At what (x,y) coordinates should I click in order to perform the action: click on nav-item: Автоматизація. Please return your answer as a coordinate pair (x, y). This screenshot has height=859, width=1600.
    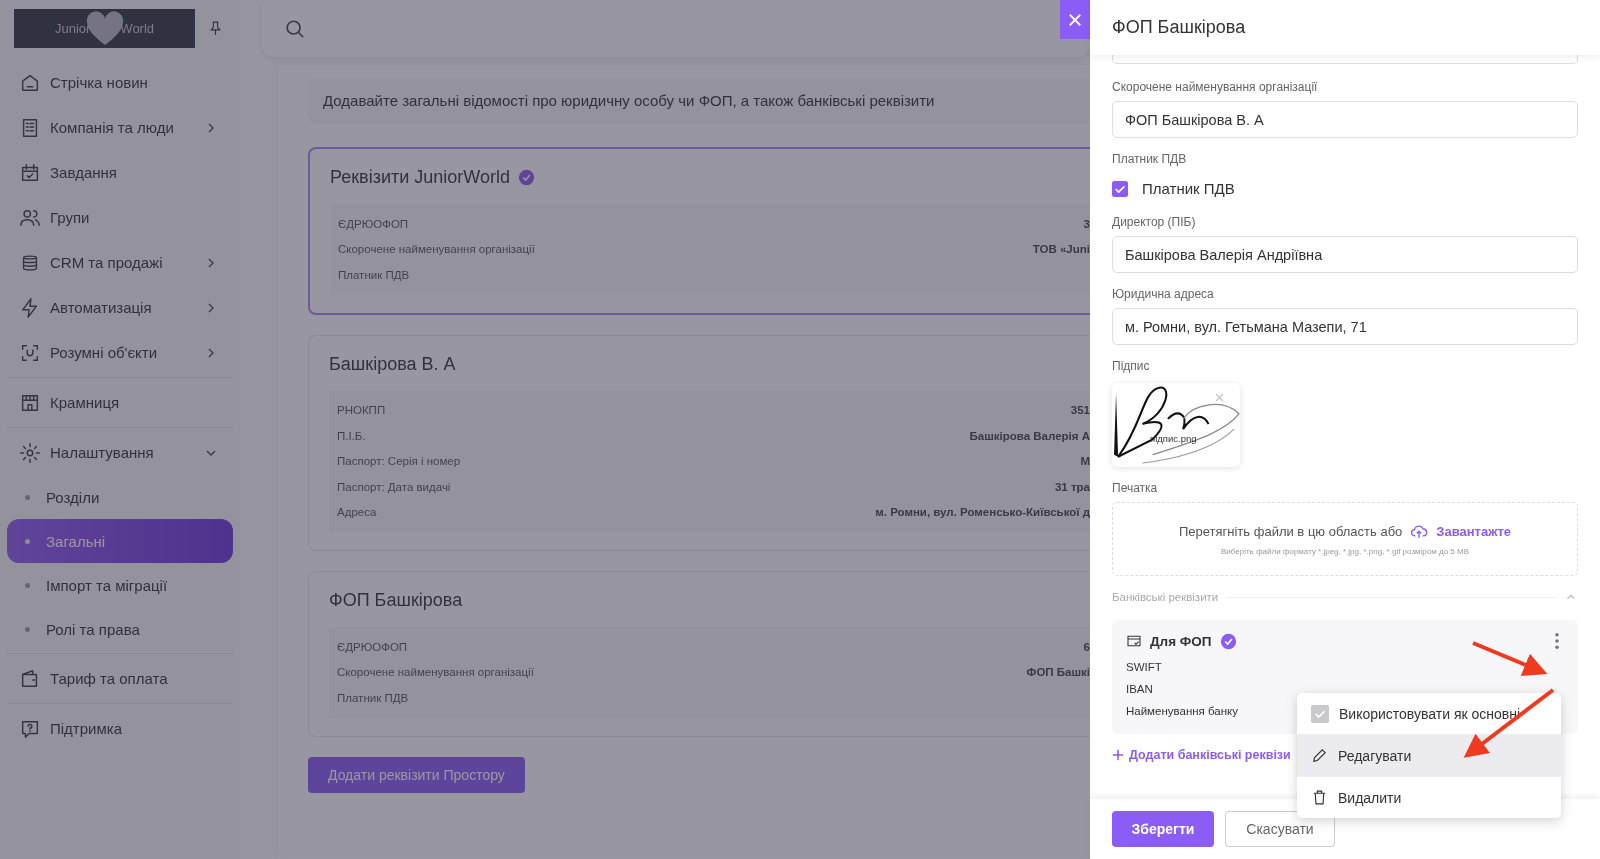
    Looking at the image, I should click on (120, 307).